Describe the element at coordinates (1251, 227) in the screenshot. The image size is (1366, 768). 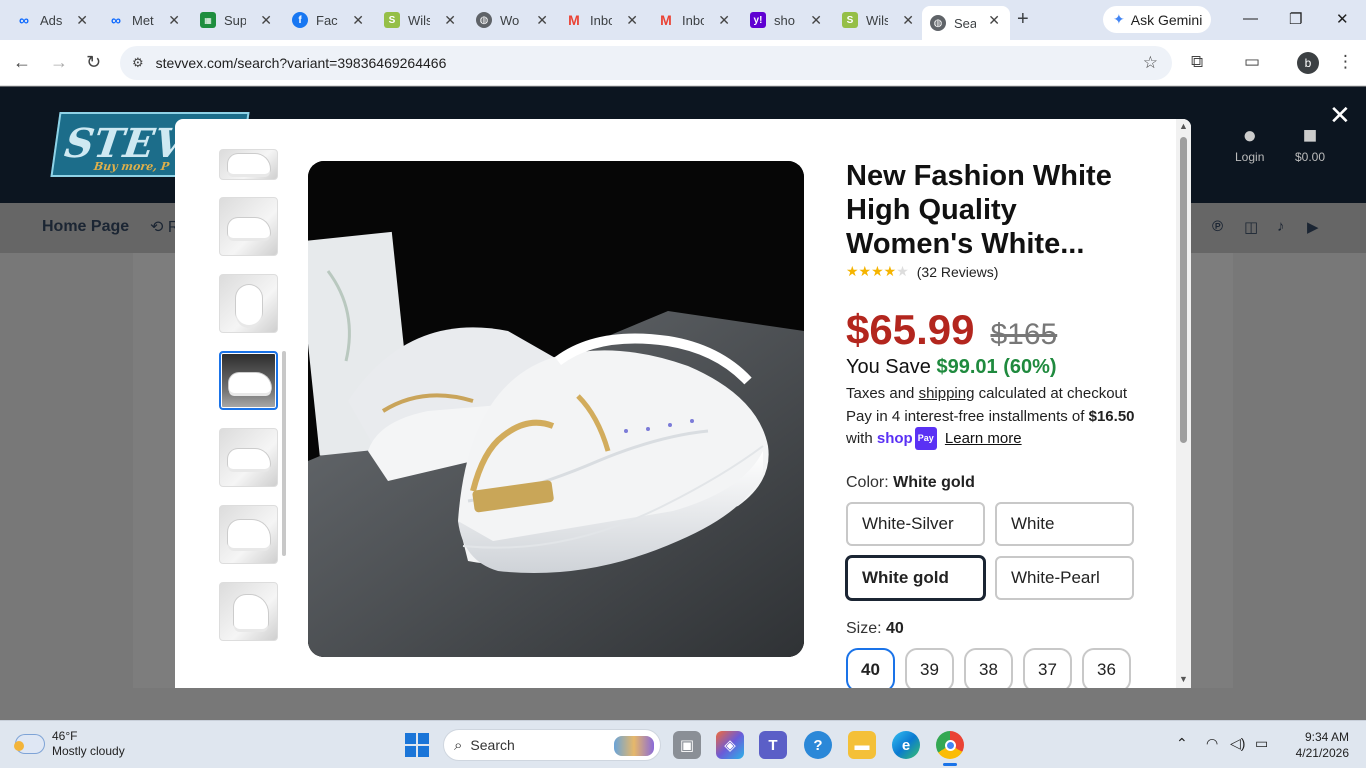
I see `instagram-icon: ◫` at that location.